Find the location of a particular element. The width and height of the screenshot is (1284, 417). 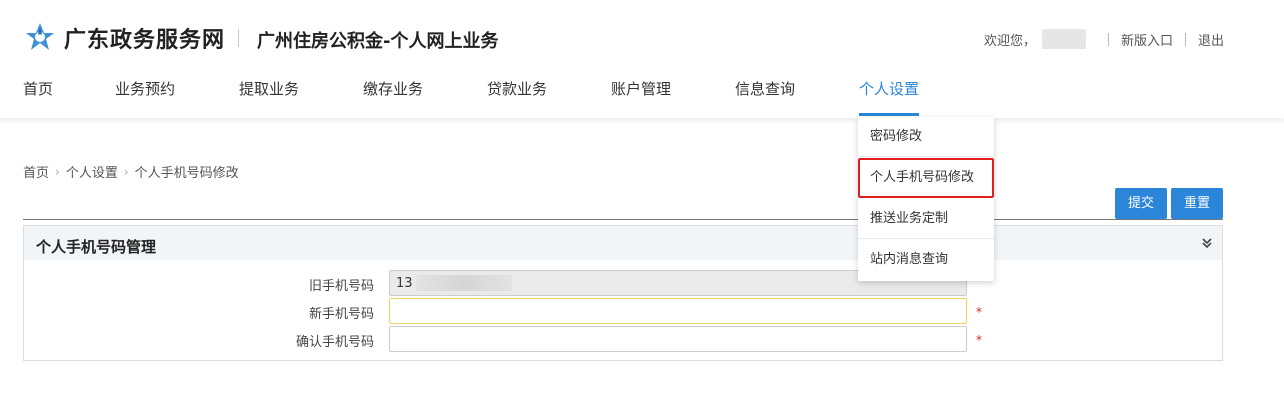

nav-home: 首页 is located at coordinates (38, 96).